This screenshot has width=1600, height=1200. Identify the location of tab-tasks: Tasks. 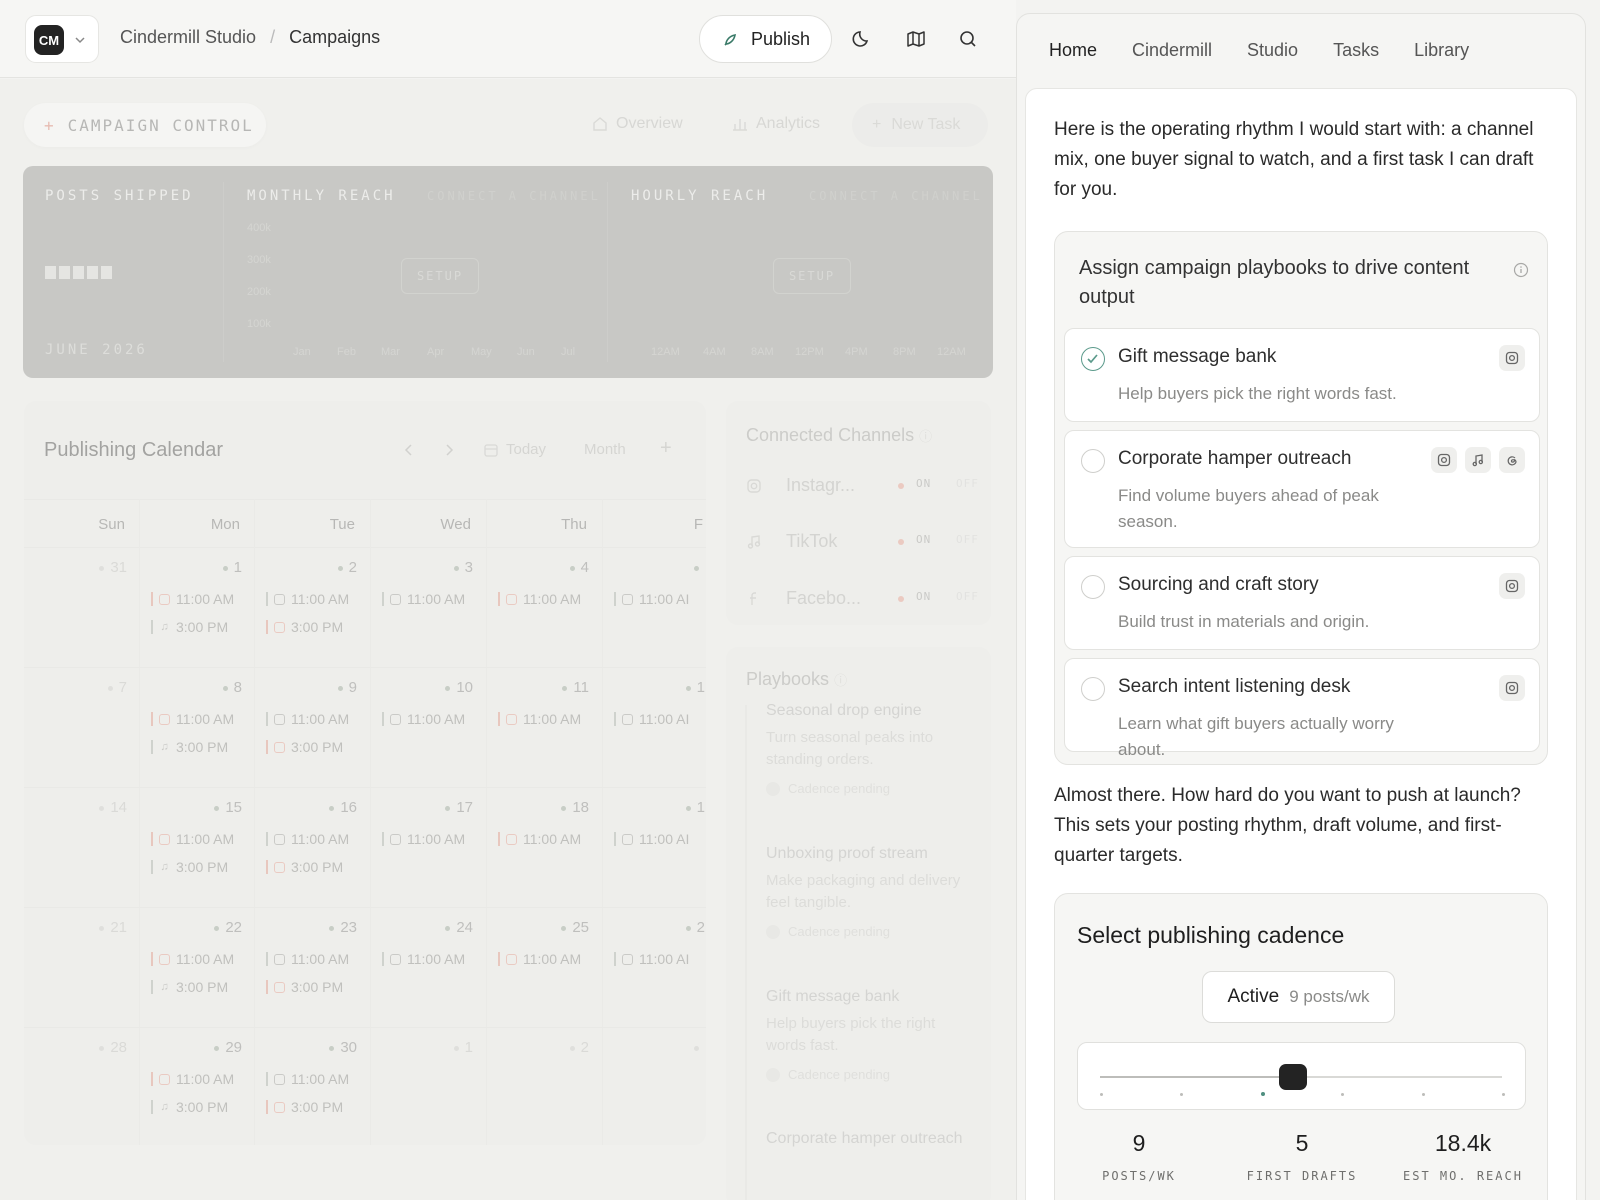
(1356, 50).